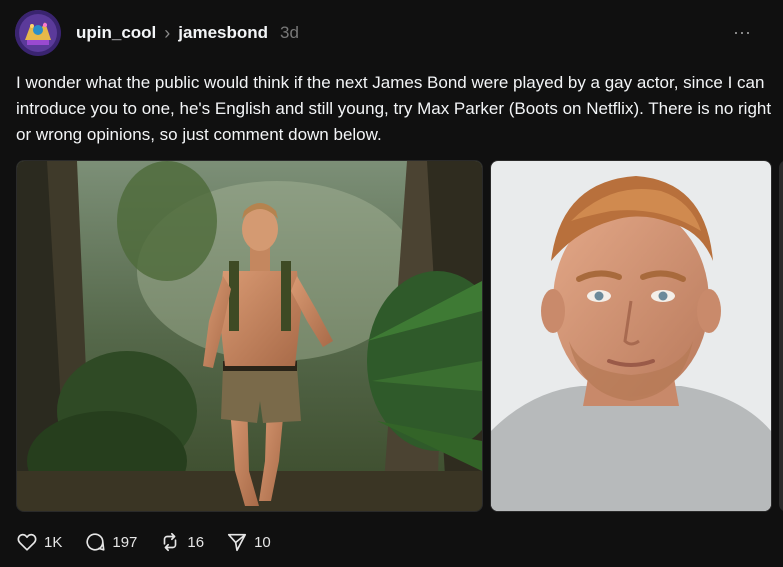 This screenshot has height=567, width=783. I want to click on repost-arrows-icon, so click(170, 542).